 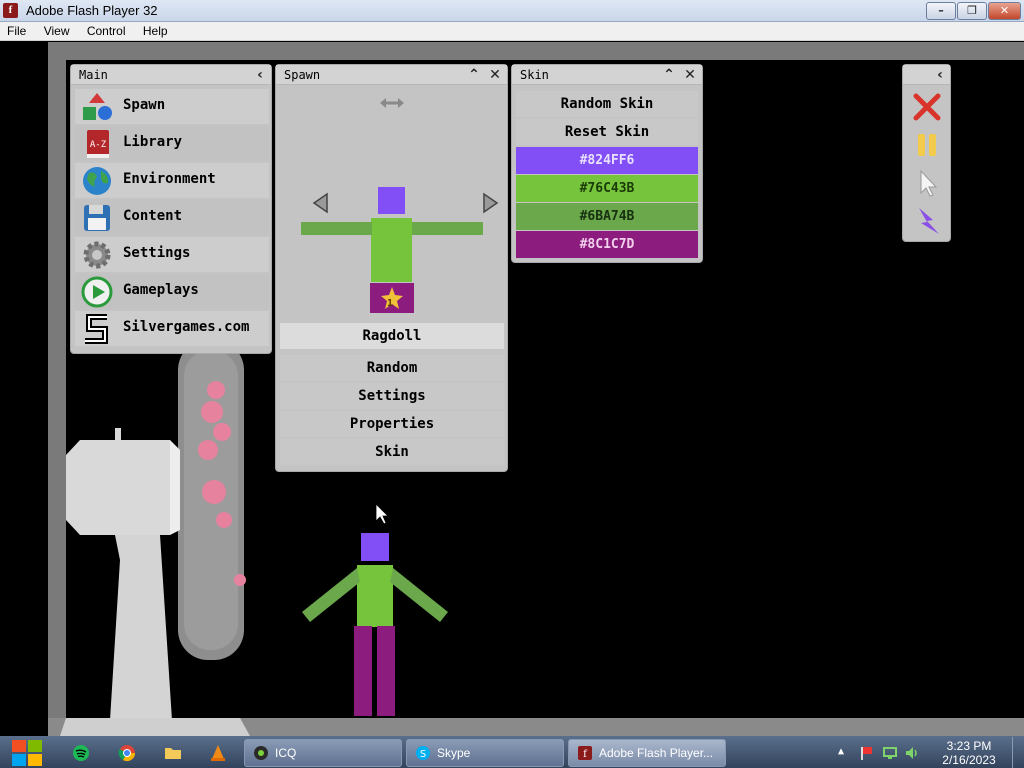 What do you see at coordinates (607, 75) in the screenshot?
I see `skin-panel-header: Skin ⌃ ✕` at bounding box center [607, 75].